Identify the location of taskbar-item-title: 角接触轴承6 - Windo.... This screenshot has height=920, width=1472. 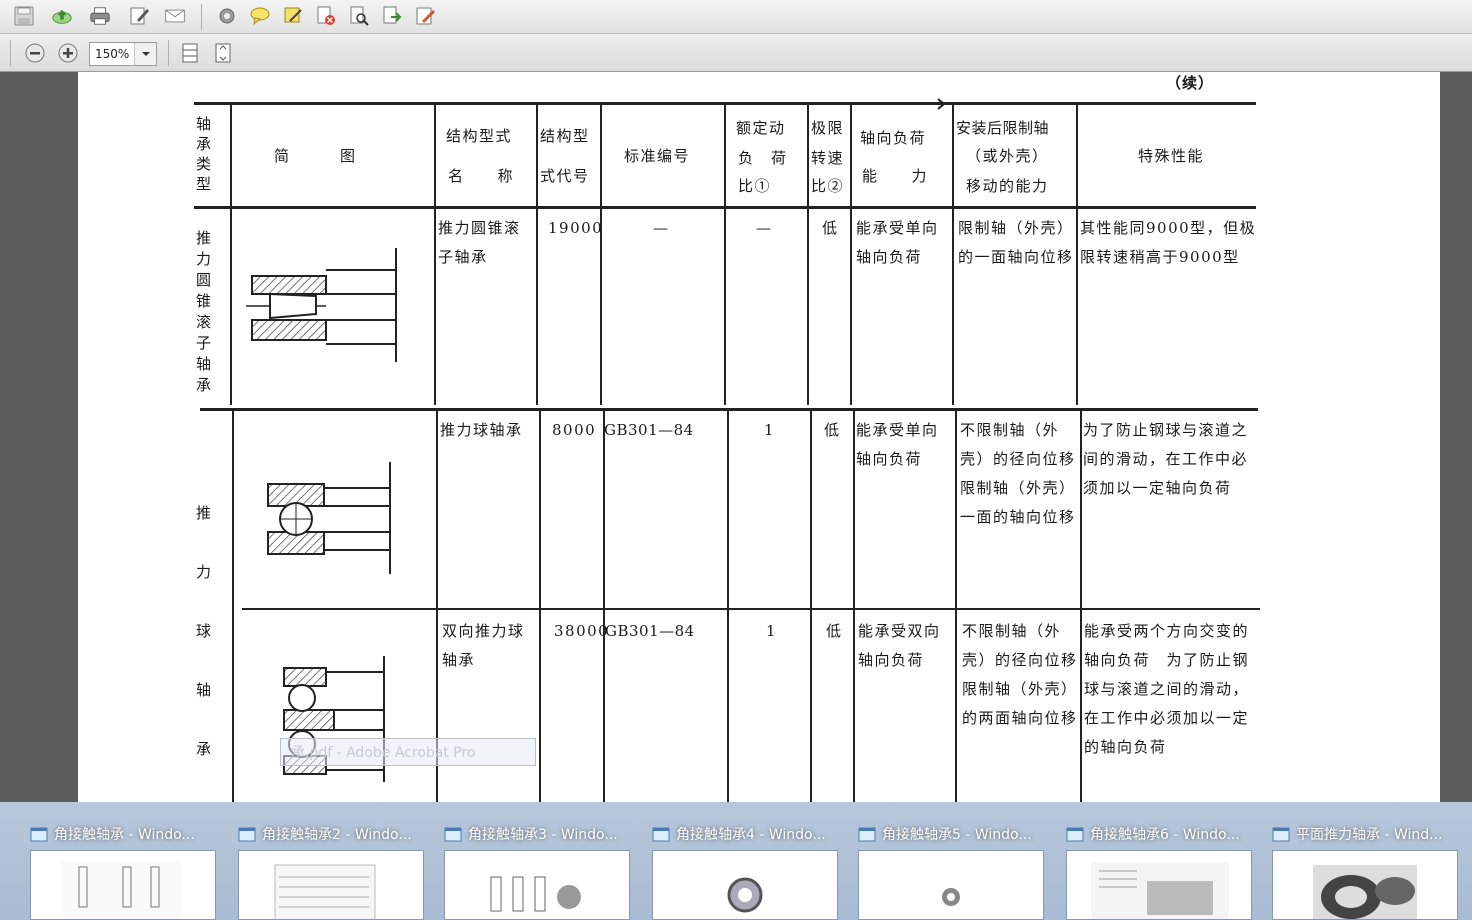
(1165, 835).